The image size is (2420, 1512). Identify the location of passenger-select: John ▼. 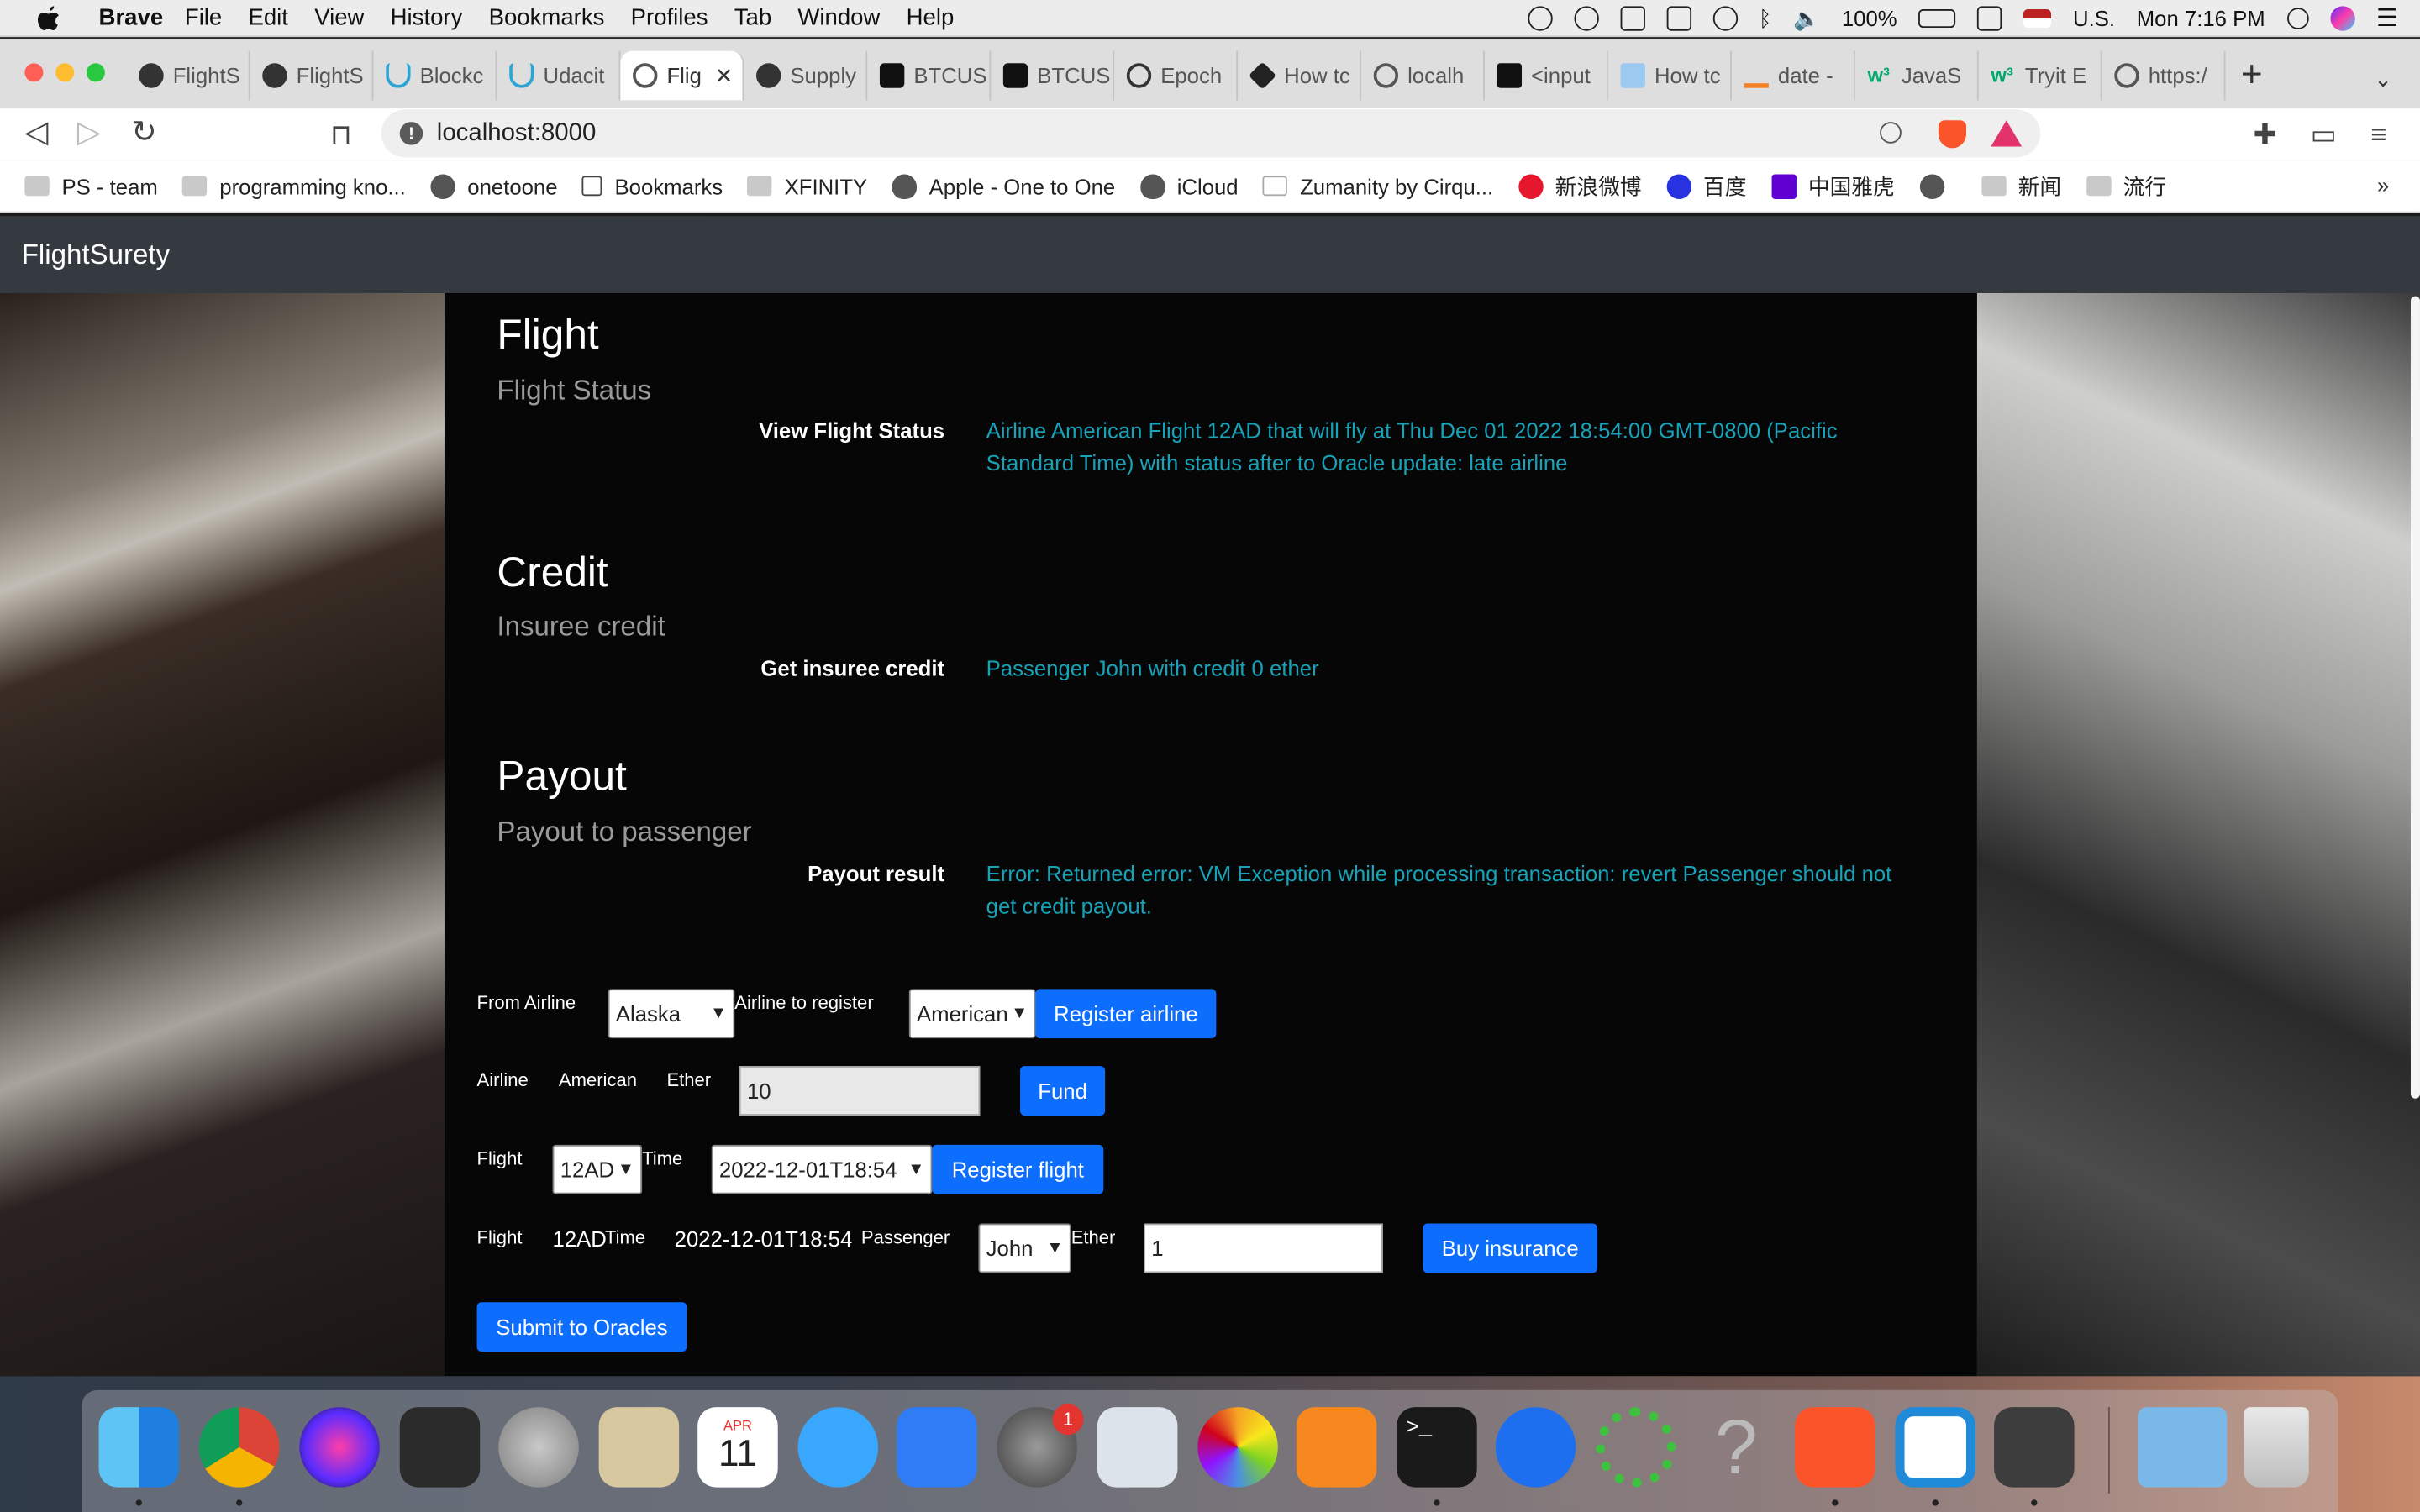
(1024, 1248).